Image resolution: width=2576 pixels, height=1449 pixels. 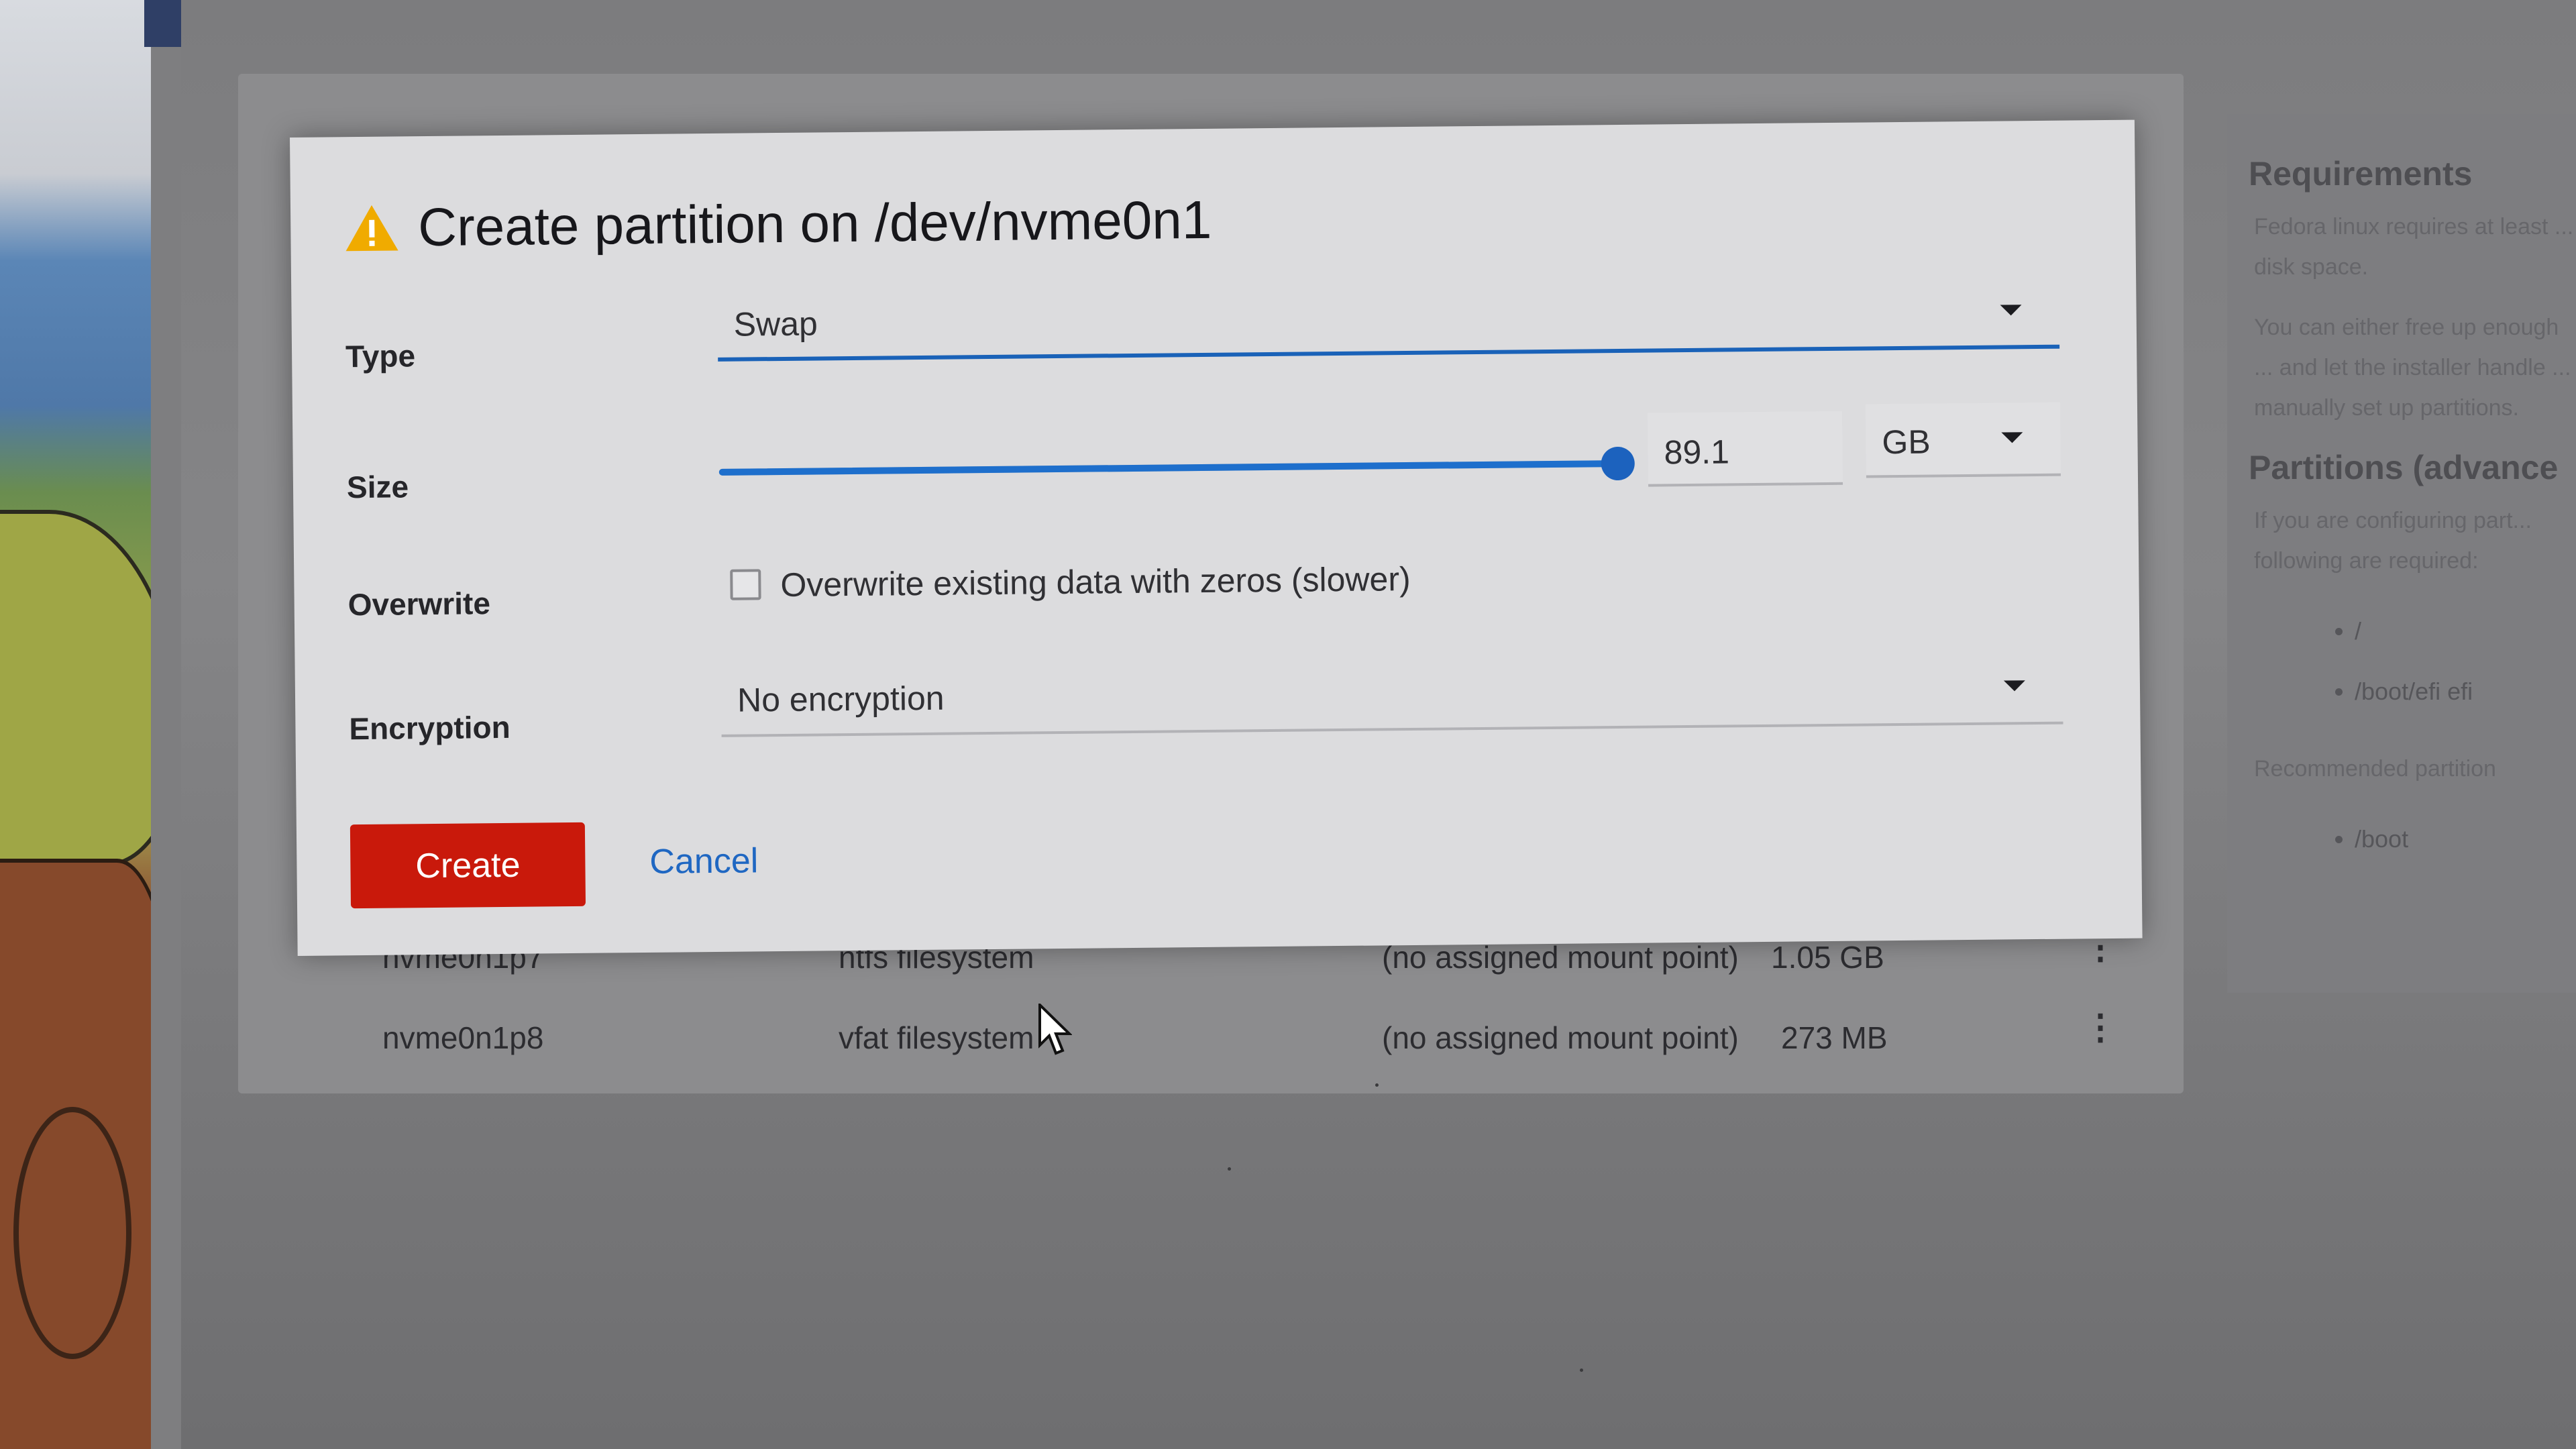 What do you see at coordinates (419, 604) in the screenshot?
I see `overwrite-label: Overwrite` at bounding box center [419, 604].